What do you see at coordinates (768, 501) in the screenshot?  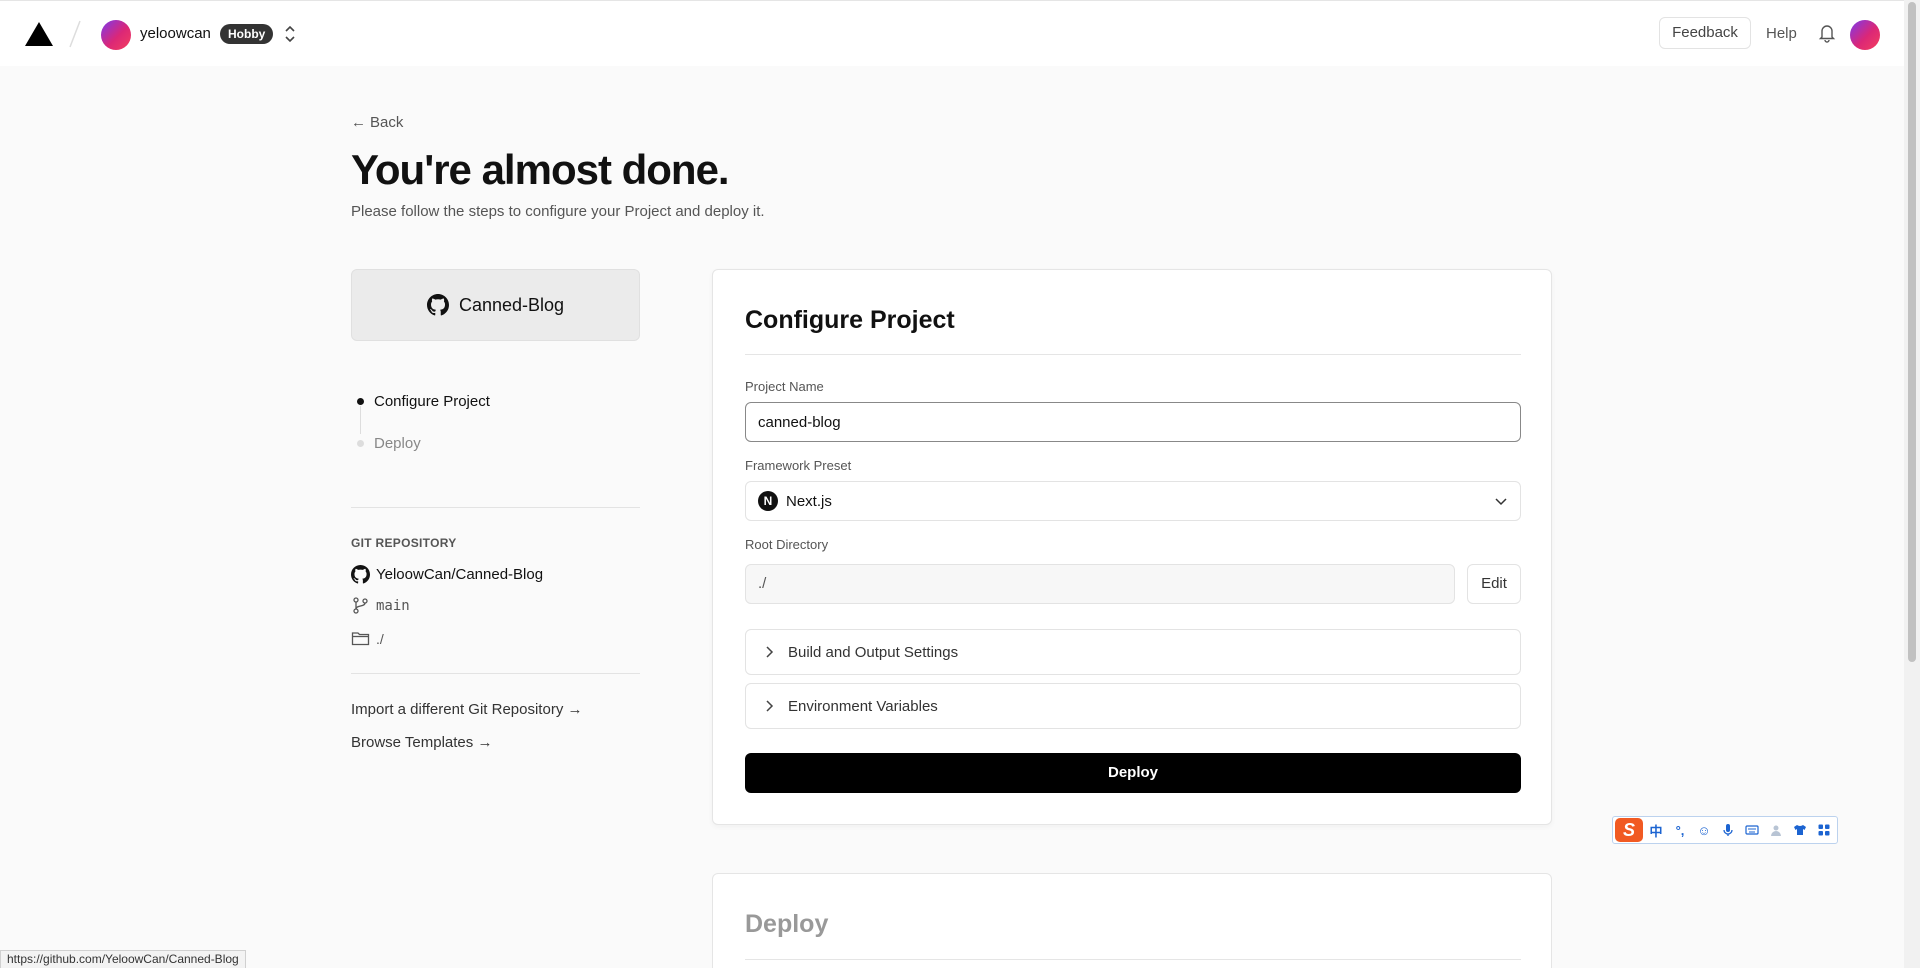 I see `nextjs-icon: N` at bounding box center [768, 501].